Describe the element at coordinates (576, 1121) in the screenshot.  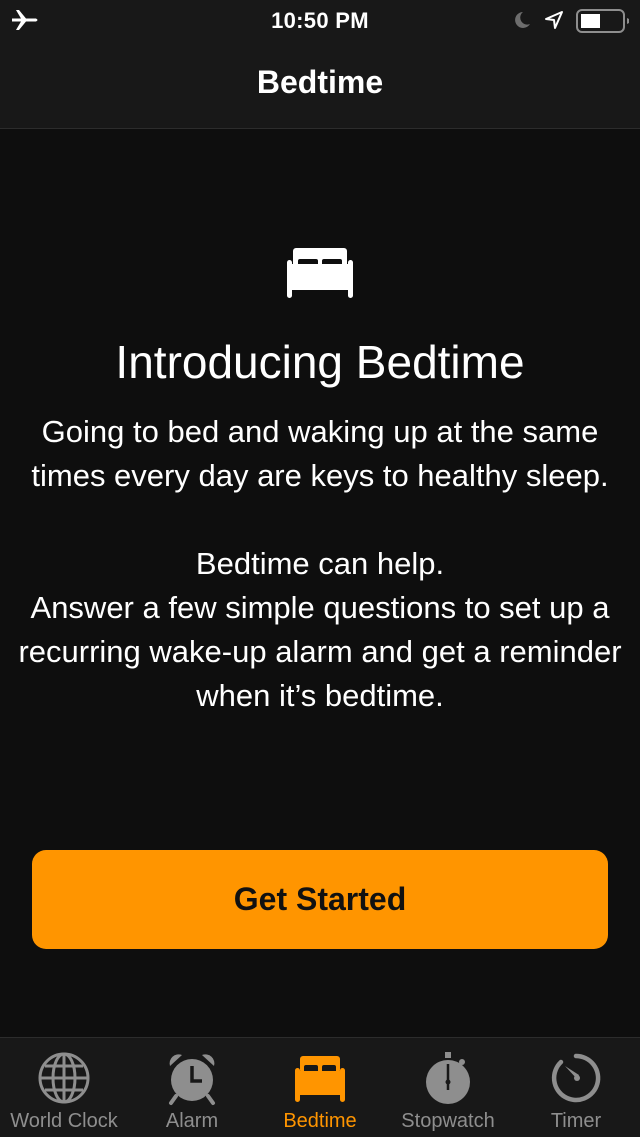
I see `tab-label: Timer` at that location.